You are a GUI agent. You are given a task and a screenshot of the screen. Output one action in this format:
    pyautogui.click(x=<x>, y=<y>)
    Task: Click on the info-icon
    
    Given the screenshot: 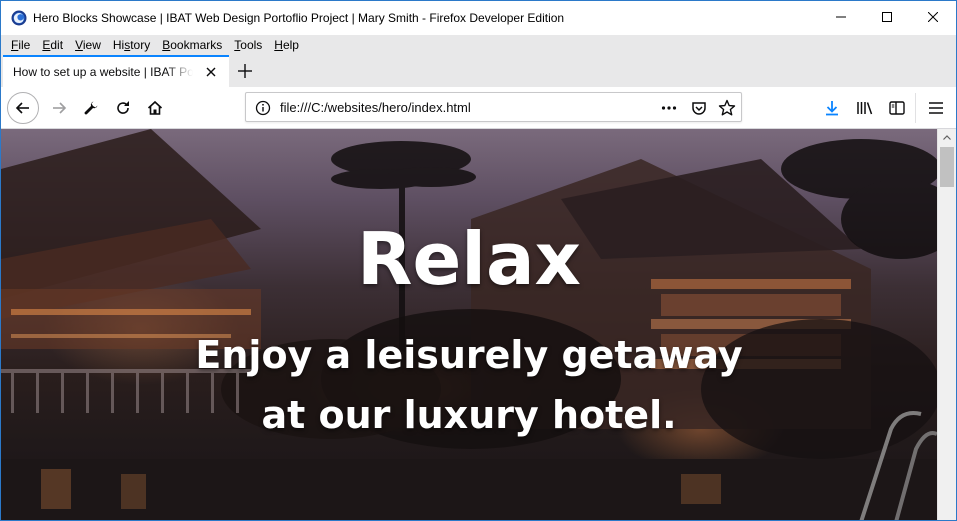 What is the action you would take?
    pyautogui.click(x=263, y=108)
    